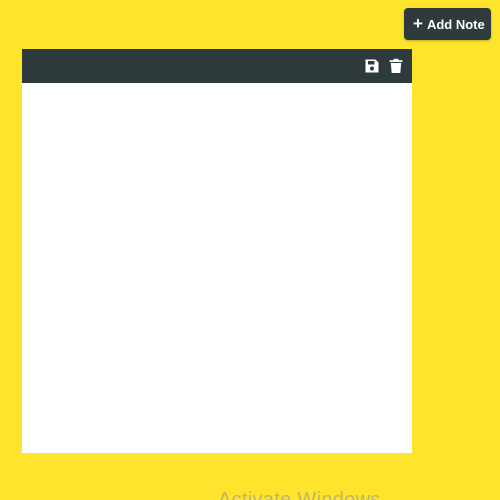 Image resolution: width=500 pixels, height=500 pixels. Describe the element at coordinates (396, 66) in the screenshot. I see `trash-icon` at that location.